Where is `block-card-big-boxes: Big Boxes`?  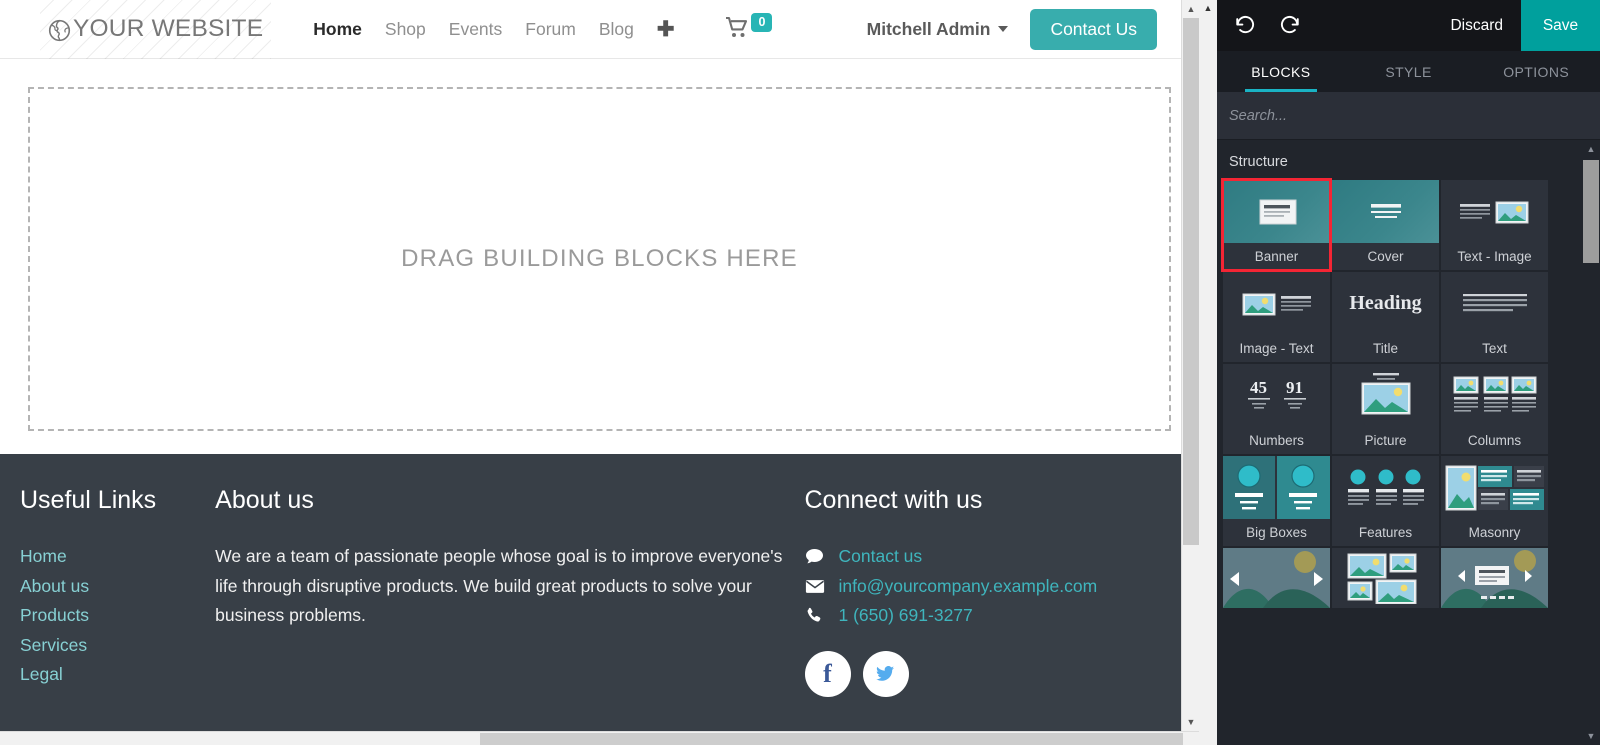
block-card-big-boxes: Big Boxes is located at coordinates (1276, 501).